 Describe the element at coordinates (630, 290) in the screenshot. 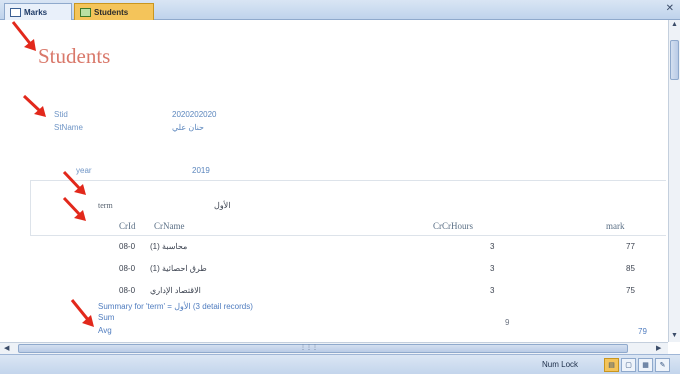

I see `cell-mark: 75` at that location.